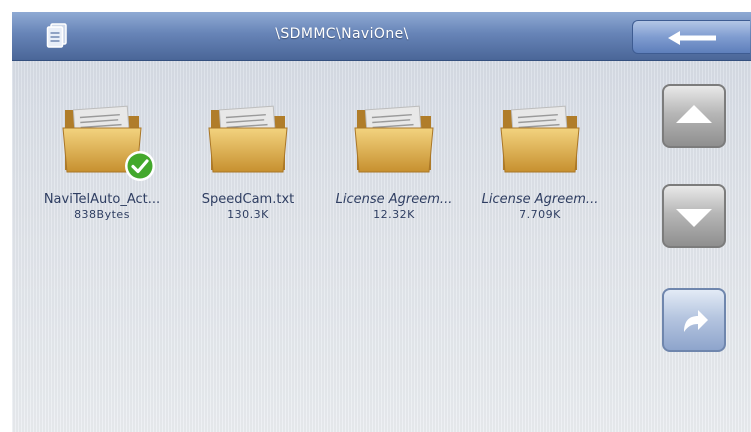 The image size is (751, 432). I want to click on triangle-down-icon, so click(694, 218).